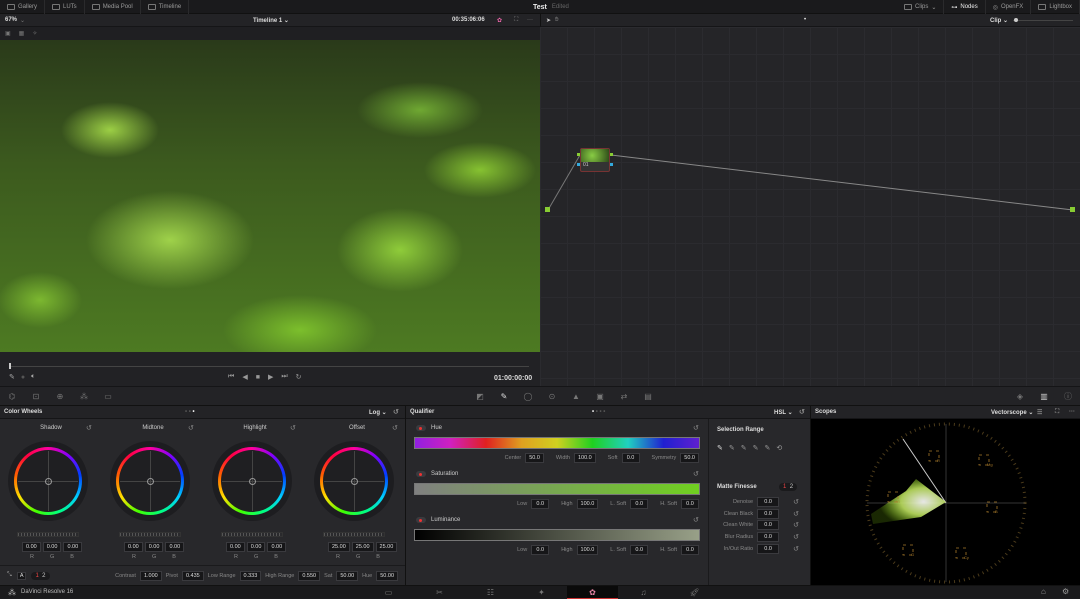 This screenshot has height=599, width=1080. Describe the element at coordinates (643, 592) in the screenshot. I see `page-fairlight-button: ♫` at that location.